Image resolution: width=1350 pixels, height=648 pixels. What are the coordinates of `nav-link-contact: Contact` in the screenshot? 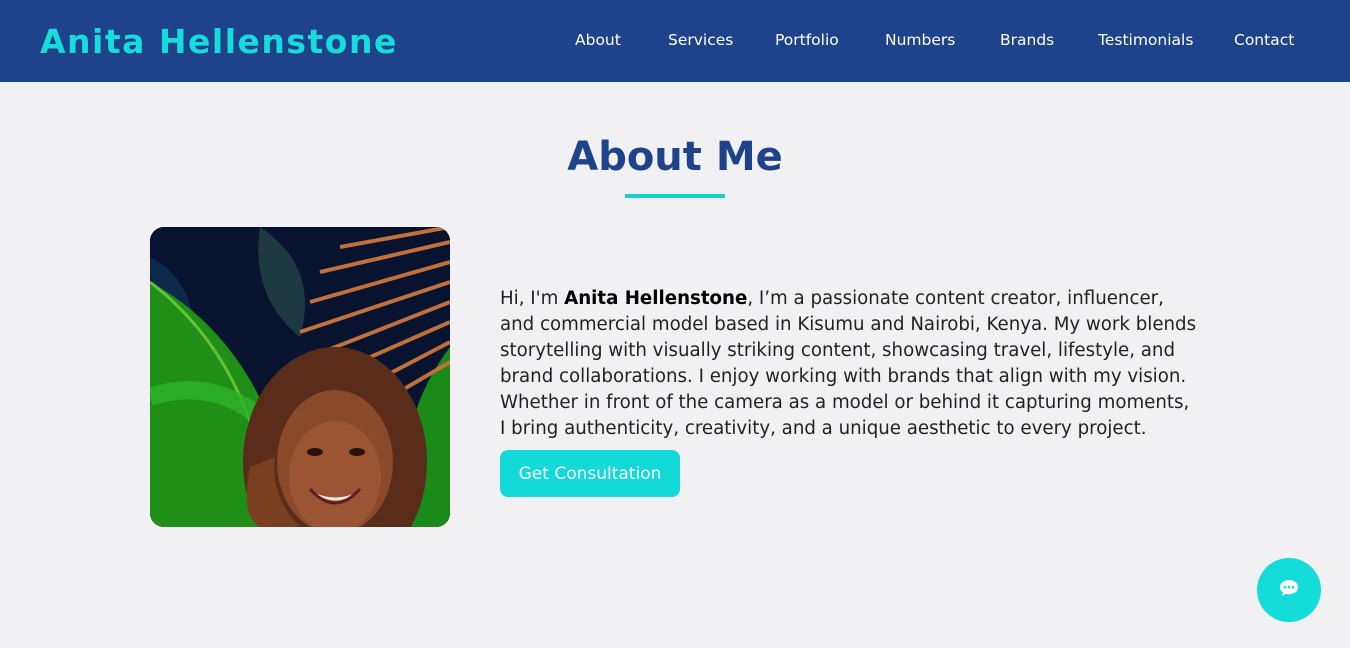 It's located at (1264, 40).